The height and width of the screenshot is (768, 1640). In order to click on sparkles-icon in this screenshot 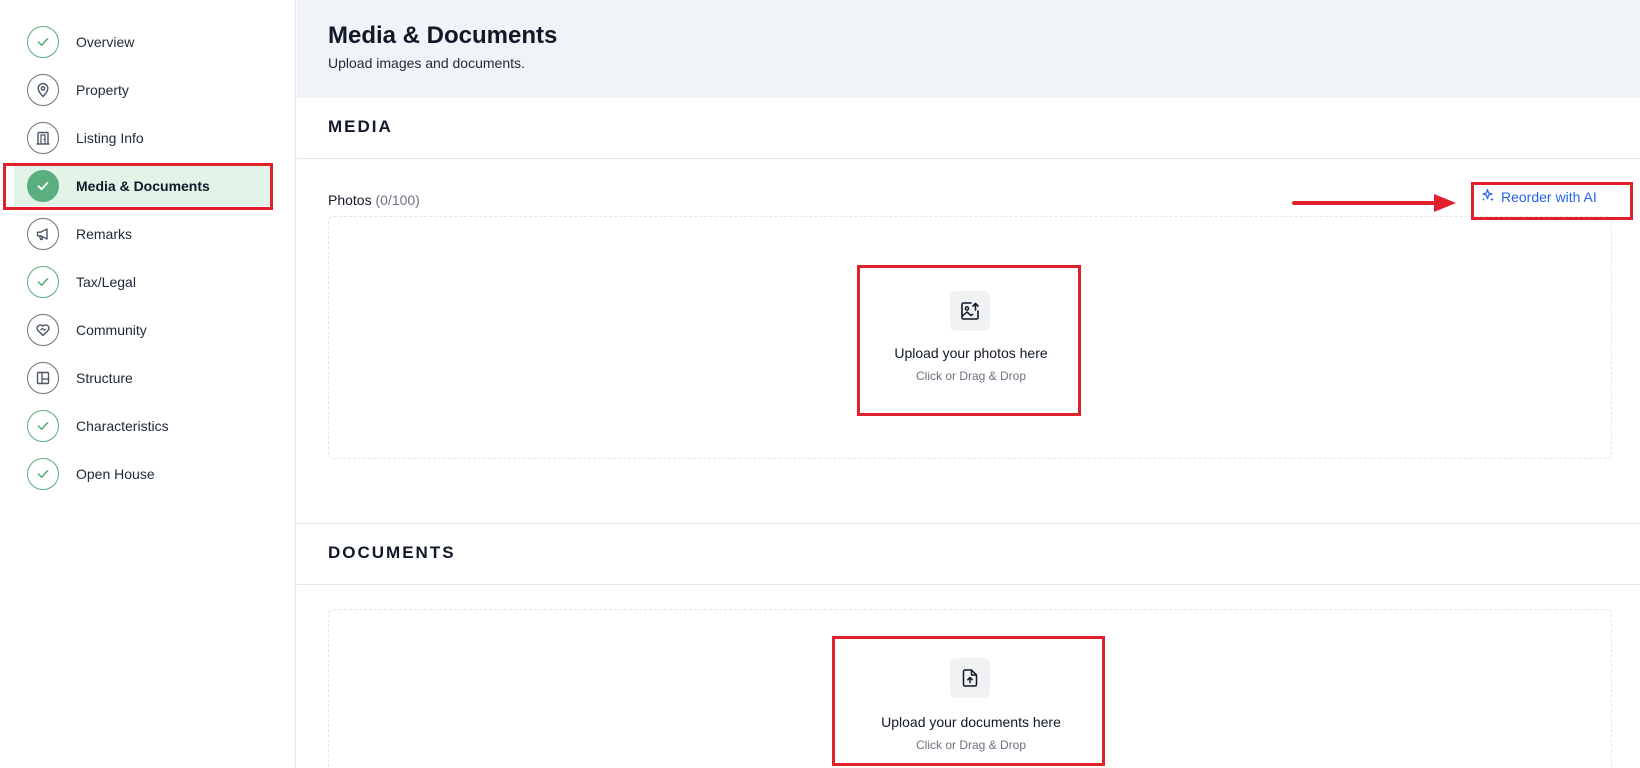, I will do `click(1488, 196)`.